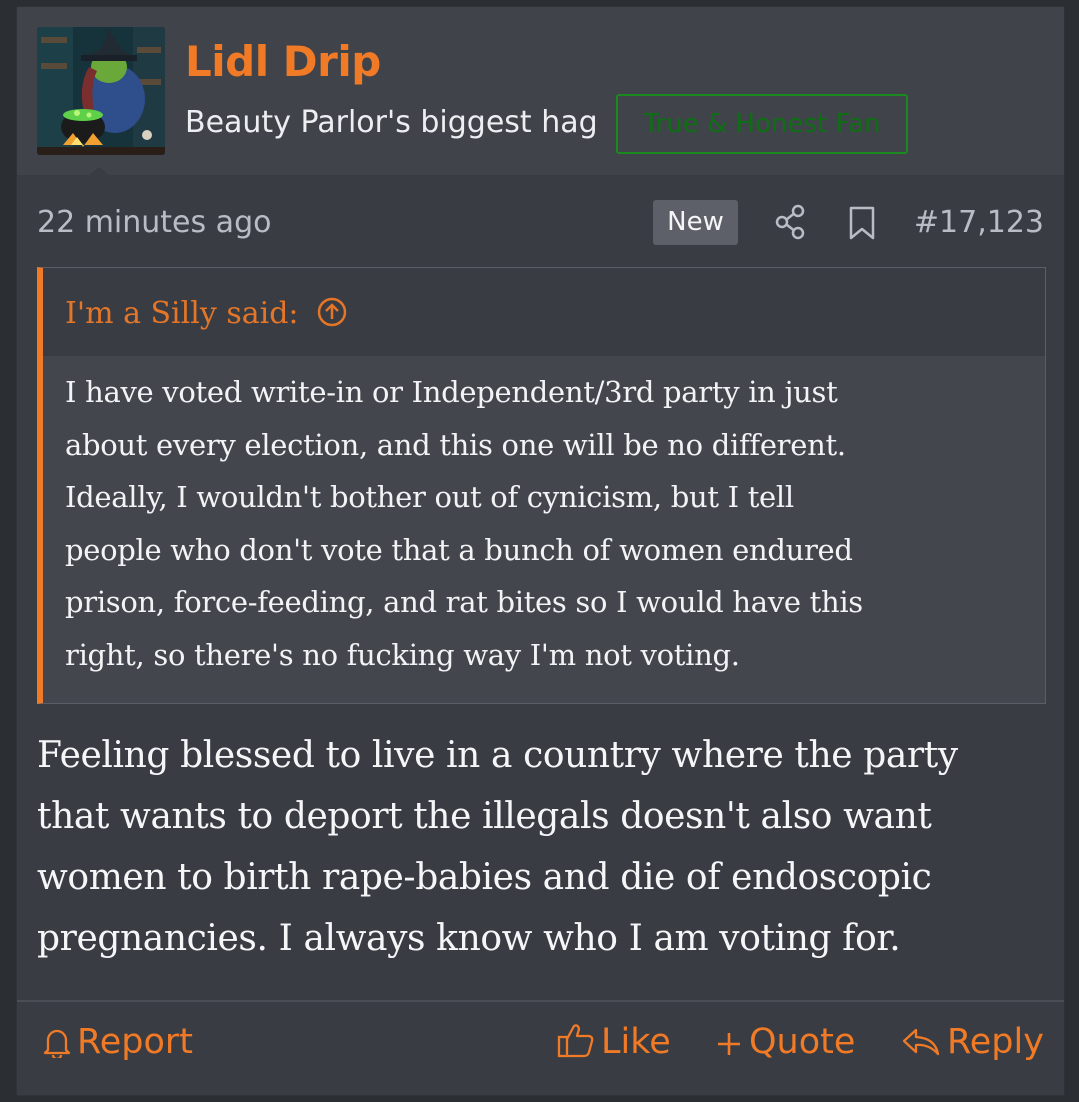 This screenshot has height=1102, width=1079. I want to click on quote-attribution-link: I'm a Silly said:, so click(206, 314).